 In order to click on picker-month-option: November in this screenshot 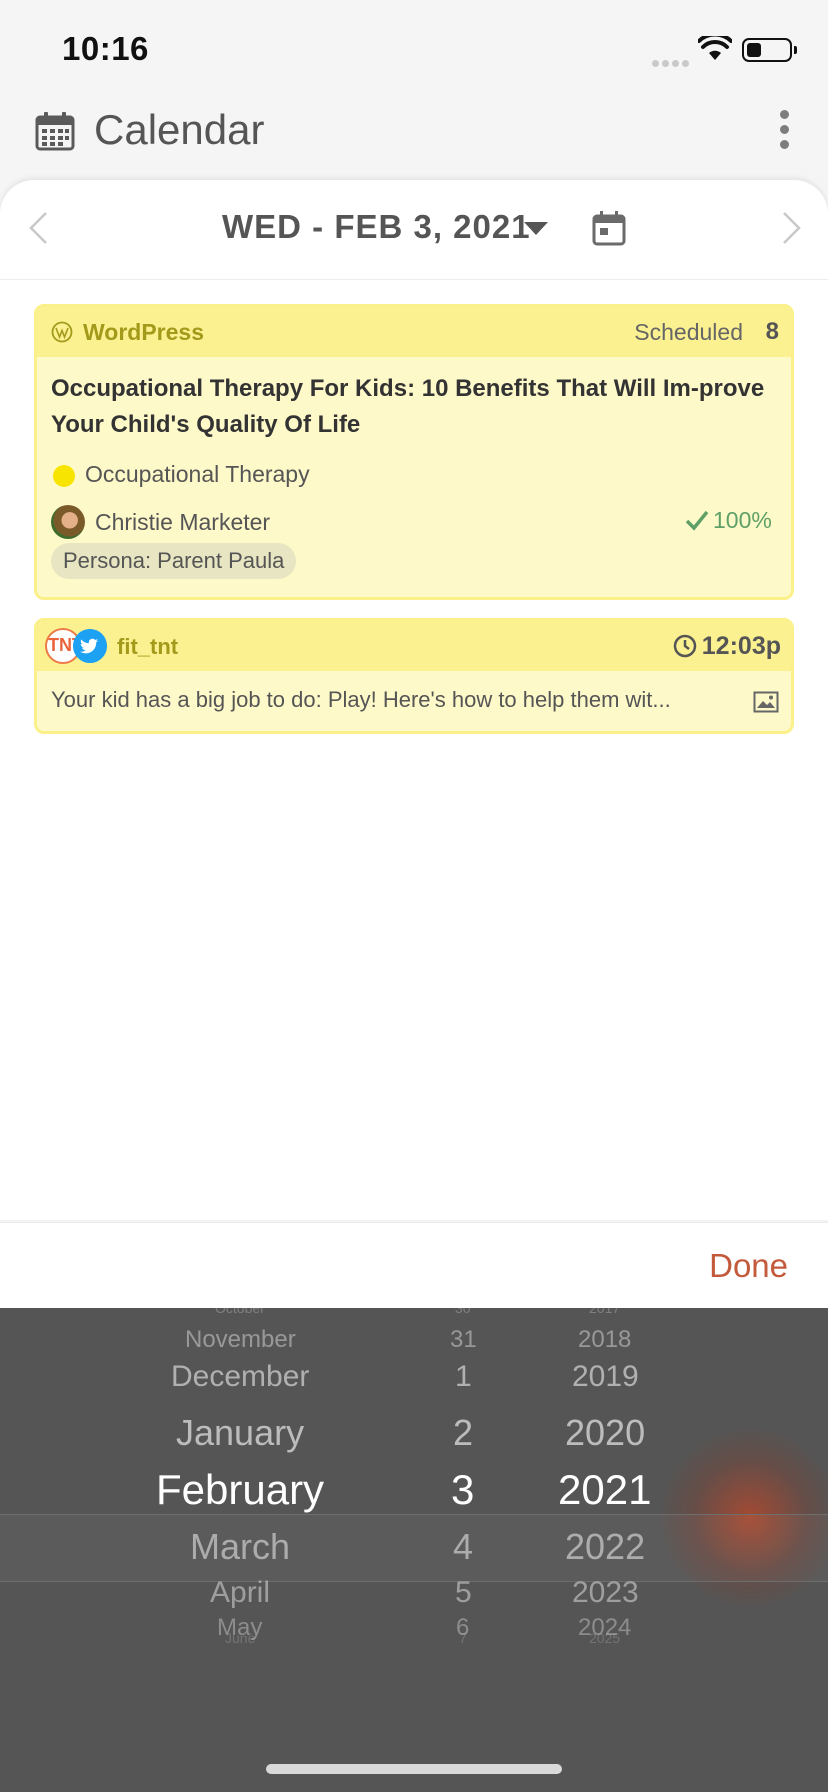, I will do `click(240, 1340)`.